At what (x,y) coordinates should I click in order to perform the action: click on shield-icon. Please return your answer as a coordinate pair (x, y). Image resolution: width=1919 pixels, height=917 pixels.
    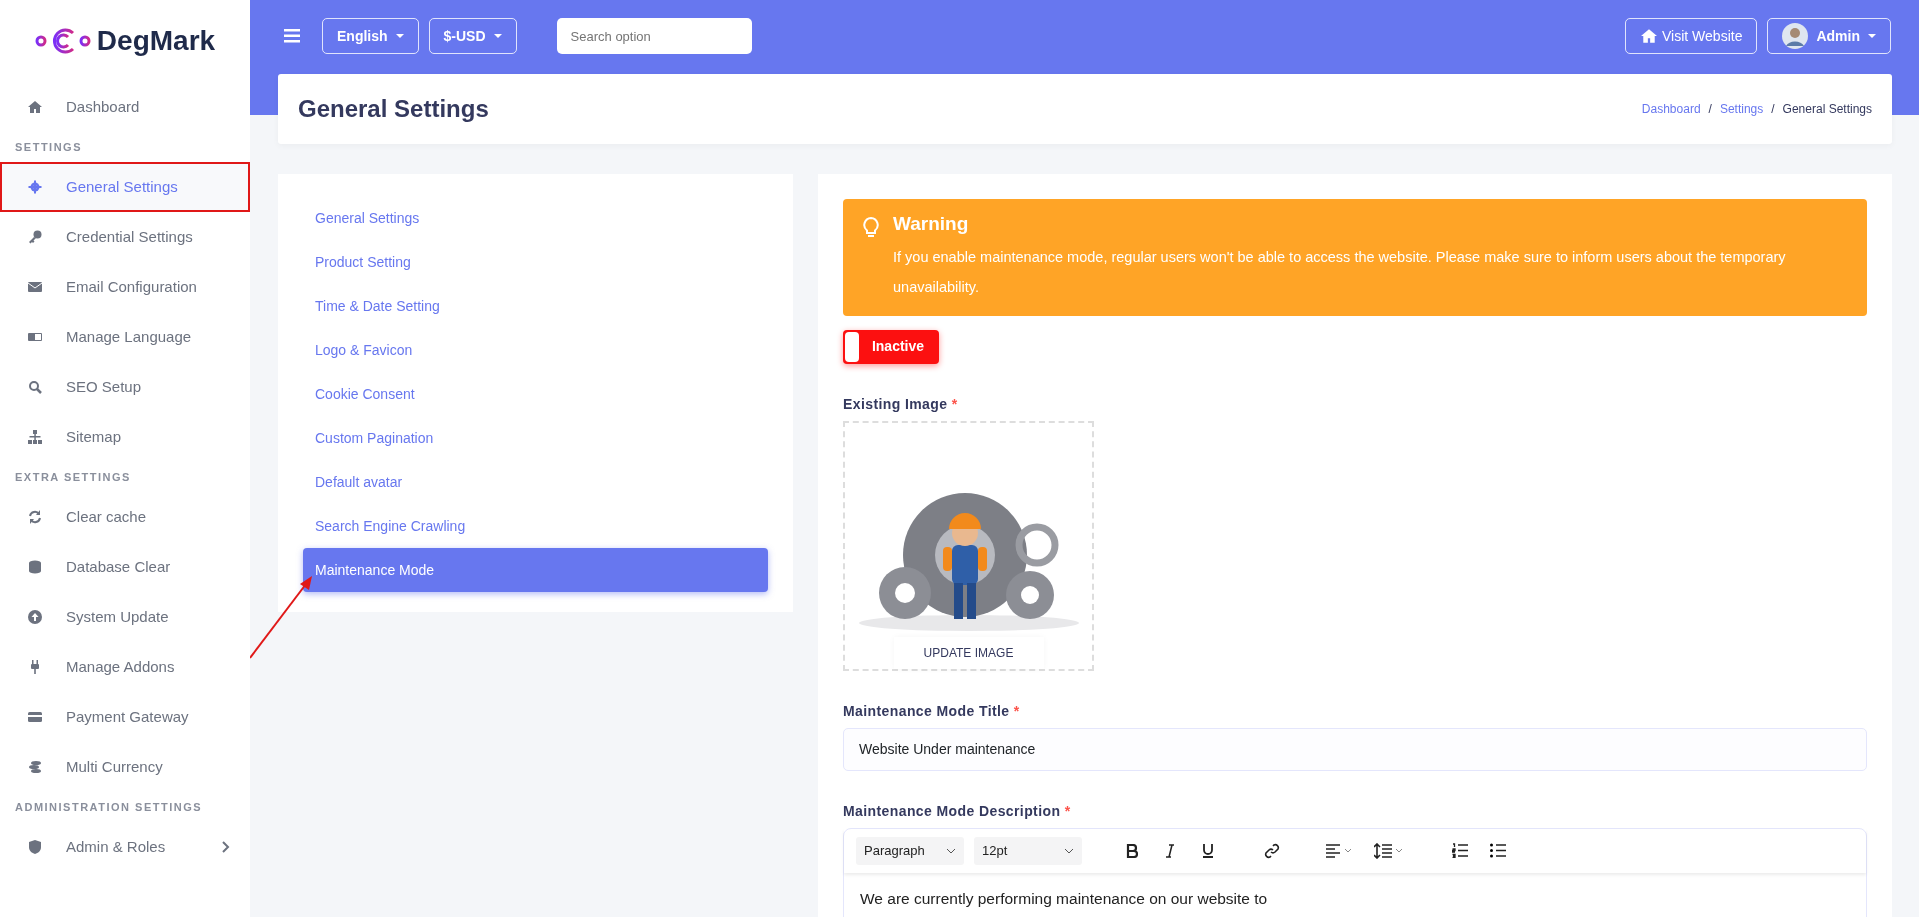
    Looking at the image, I should click on (35, 847).